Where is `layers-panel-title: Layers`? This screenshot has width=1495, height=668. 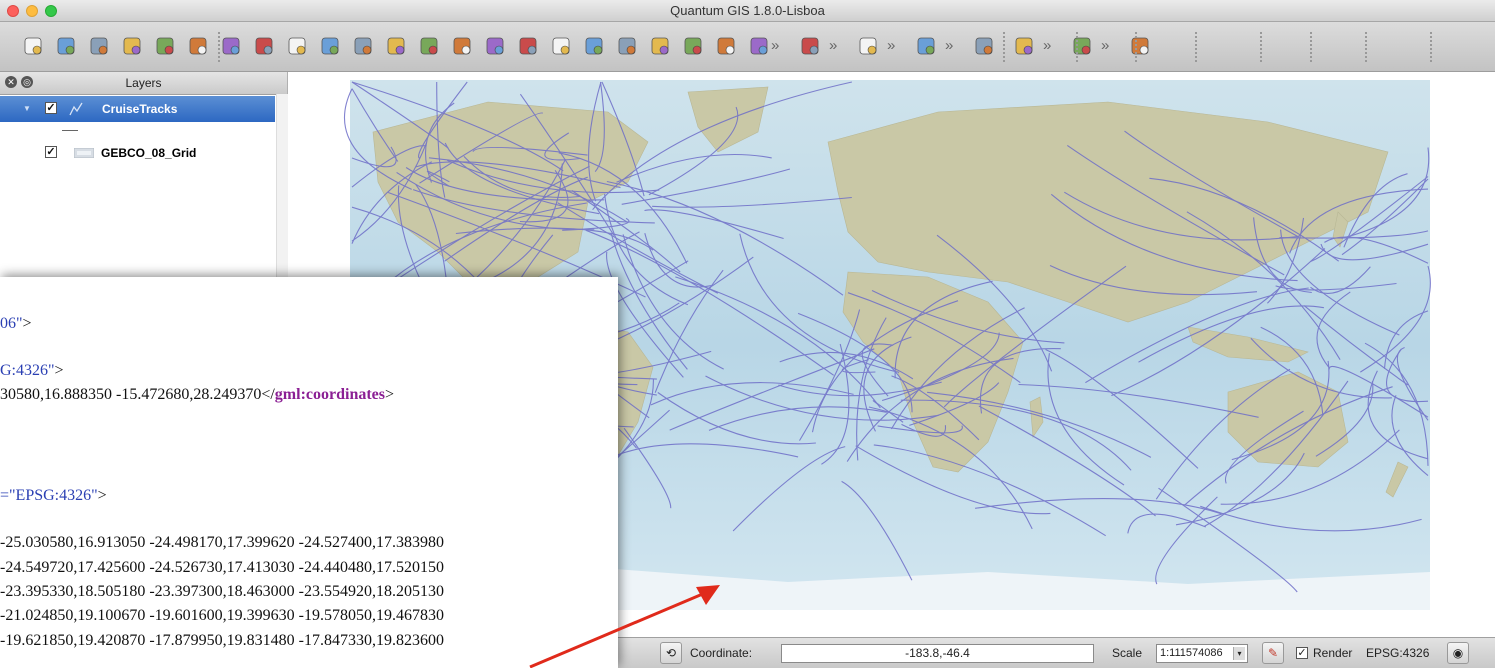
layers-panel-title: Layers is located at coordinates (143, 83).